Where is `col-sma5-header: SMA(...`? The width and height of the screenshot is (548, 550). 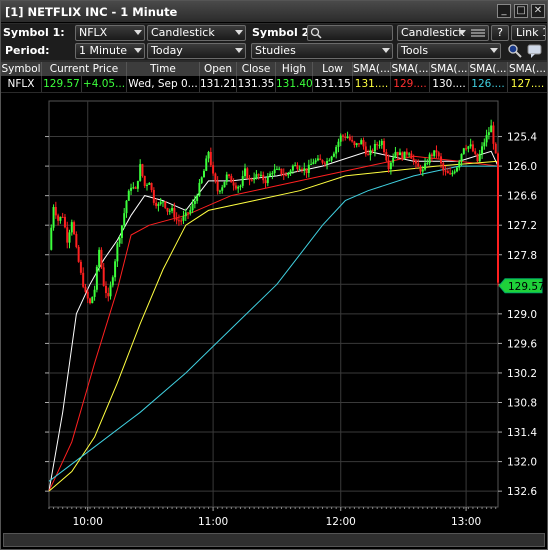
col-sma5-header: SMA(... is located at coordinates (527, 69).